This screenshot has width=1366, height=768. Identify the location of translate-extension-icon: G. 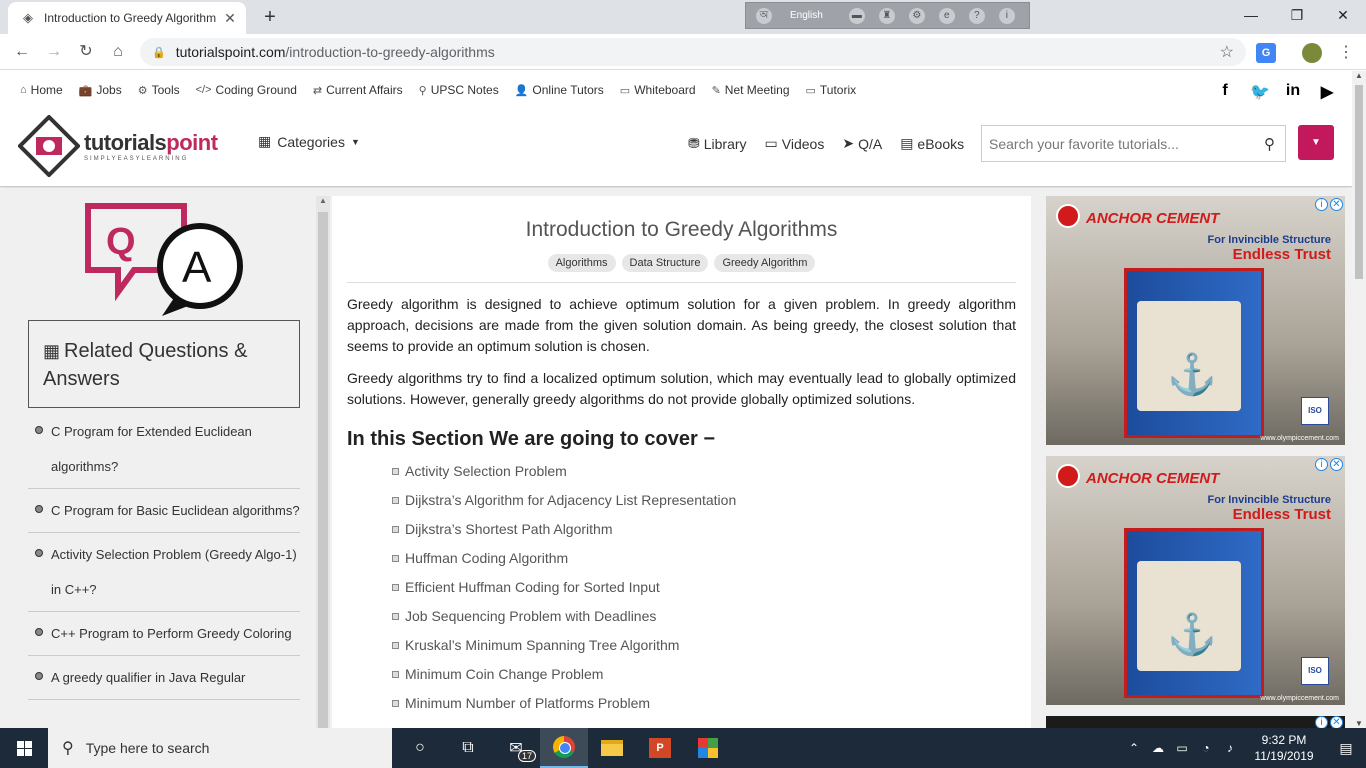
(1266, 53).